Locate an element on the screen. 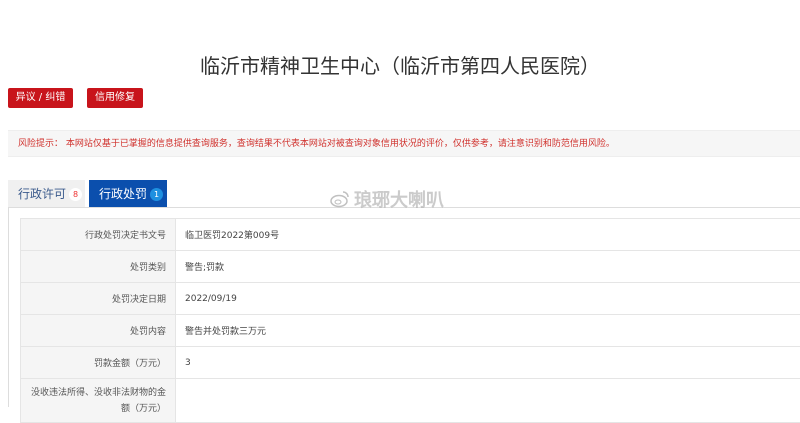  table-row: 处罚类别警告;罚款 is located at coordinates (410, 267).